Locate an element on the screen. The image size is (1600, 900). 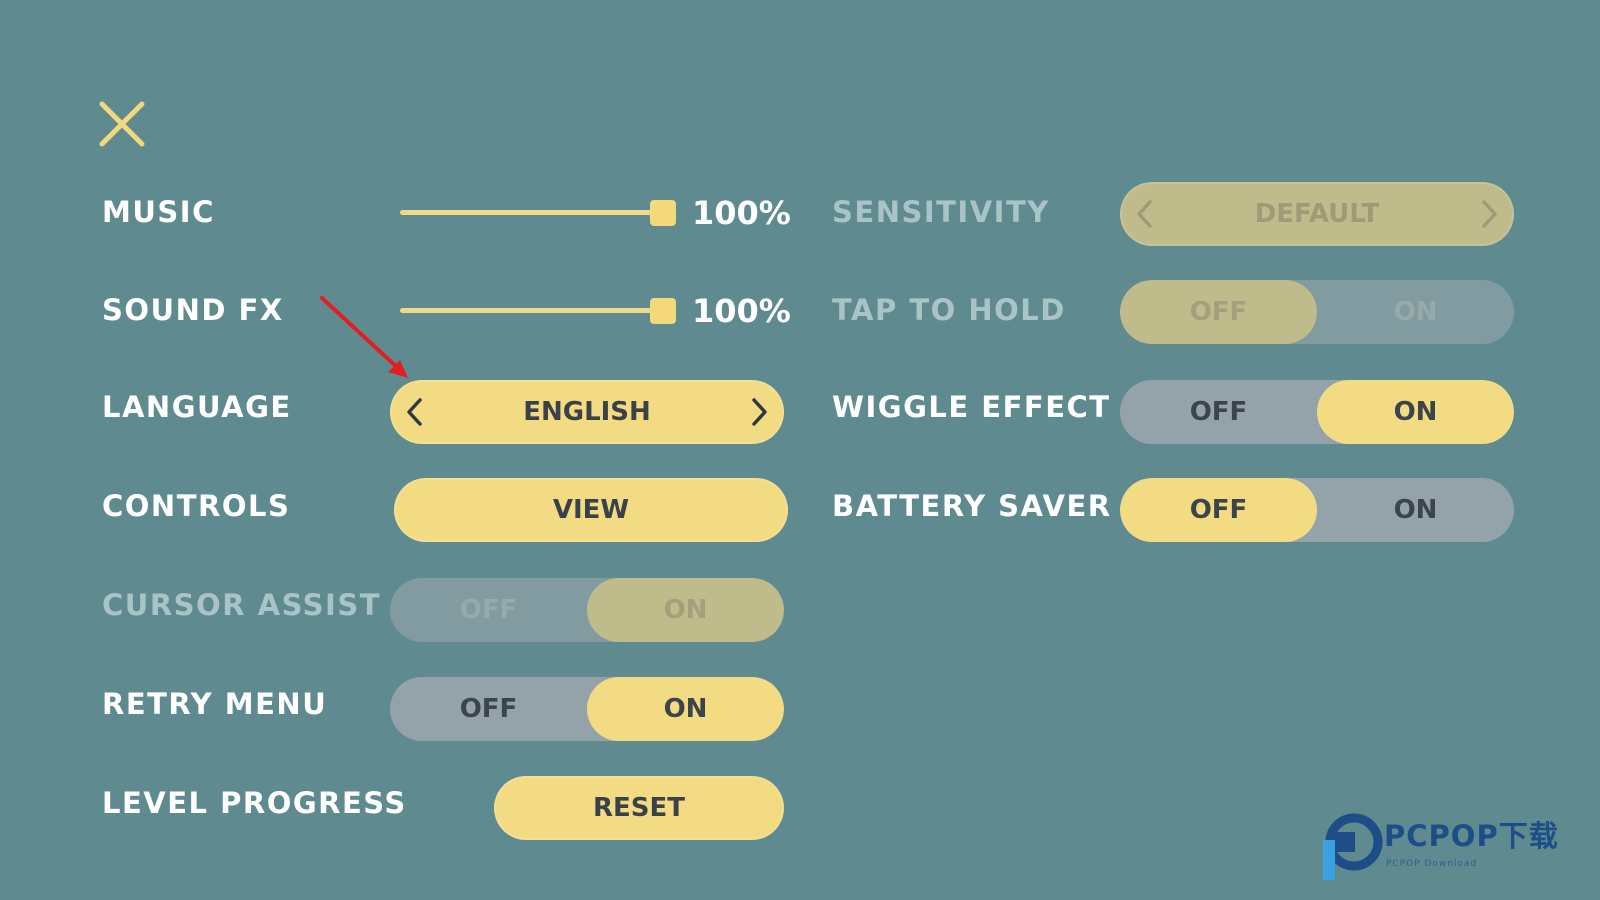
controls-view-label: VIEW is located at coordinates (591, 510).